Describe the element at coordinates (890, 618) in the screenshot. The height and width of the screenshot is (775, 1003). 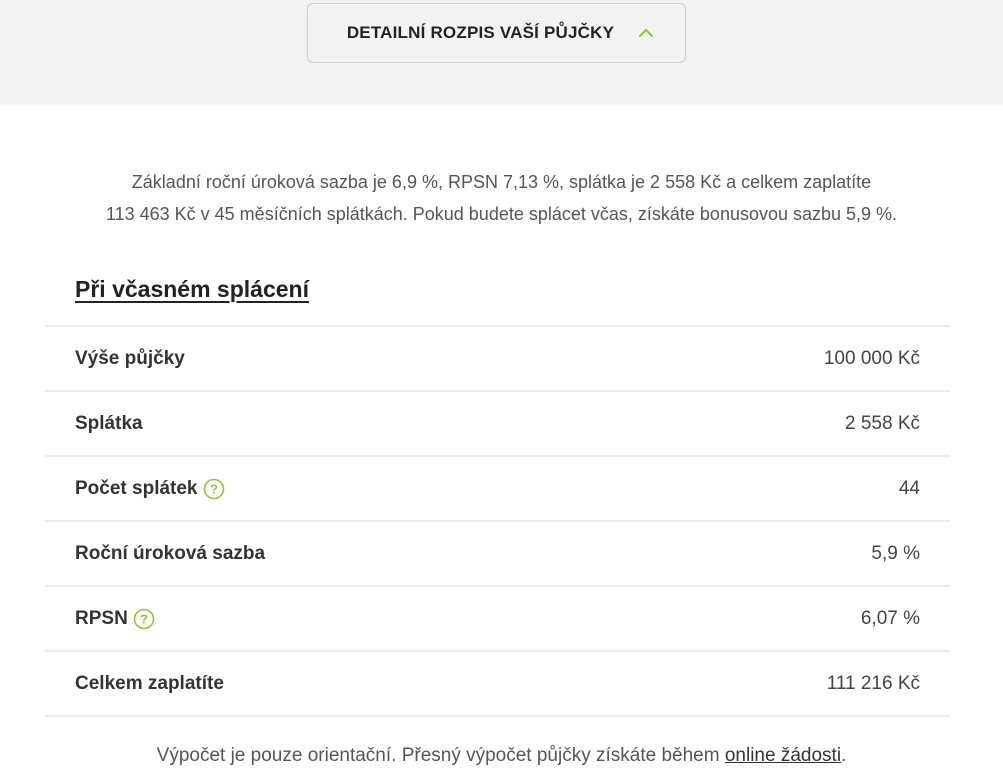
I see `row-value-rpsn: 6,07 %` at that location.